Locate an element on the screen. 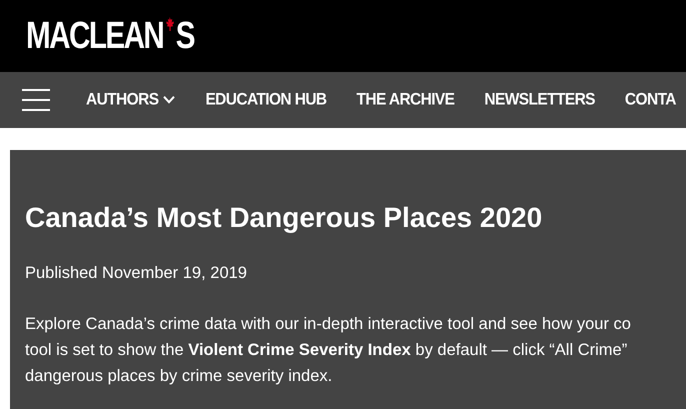  nav-link: NEWSLETTERS is located at coordinates (539, 100).